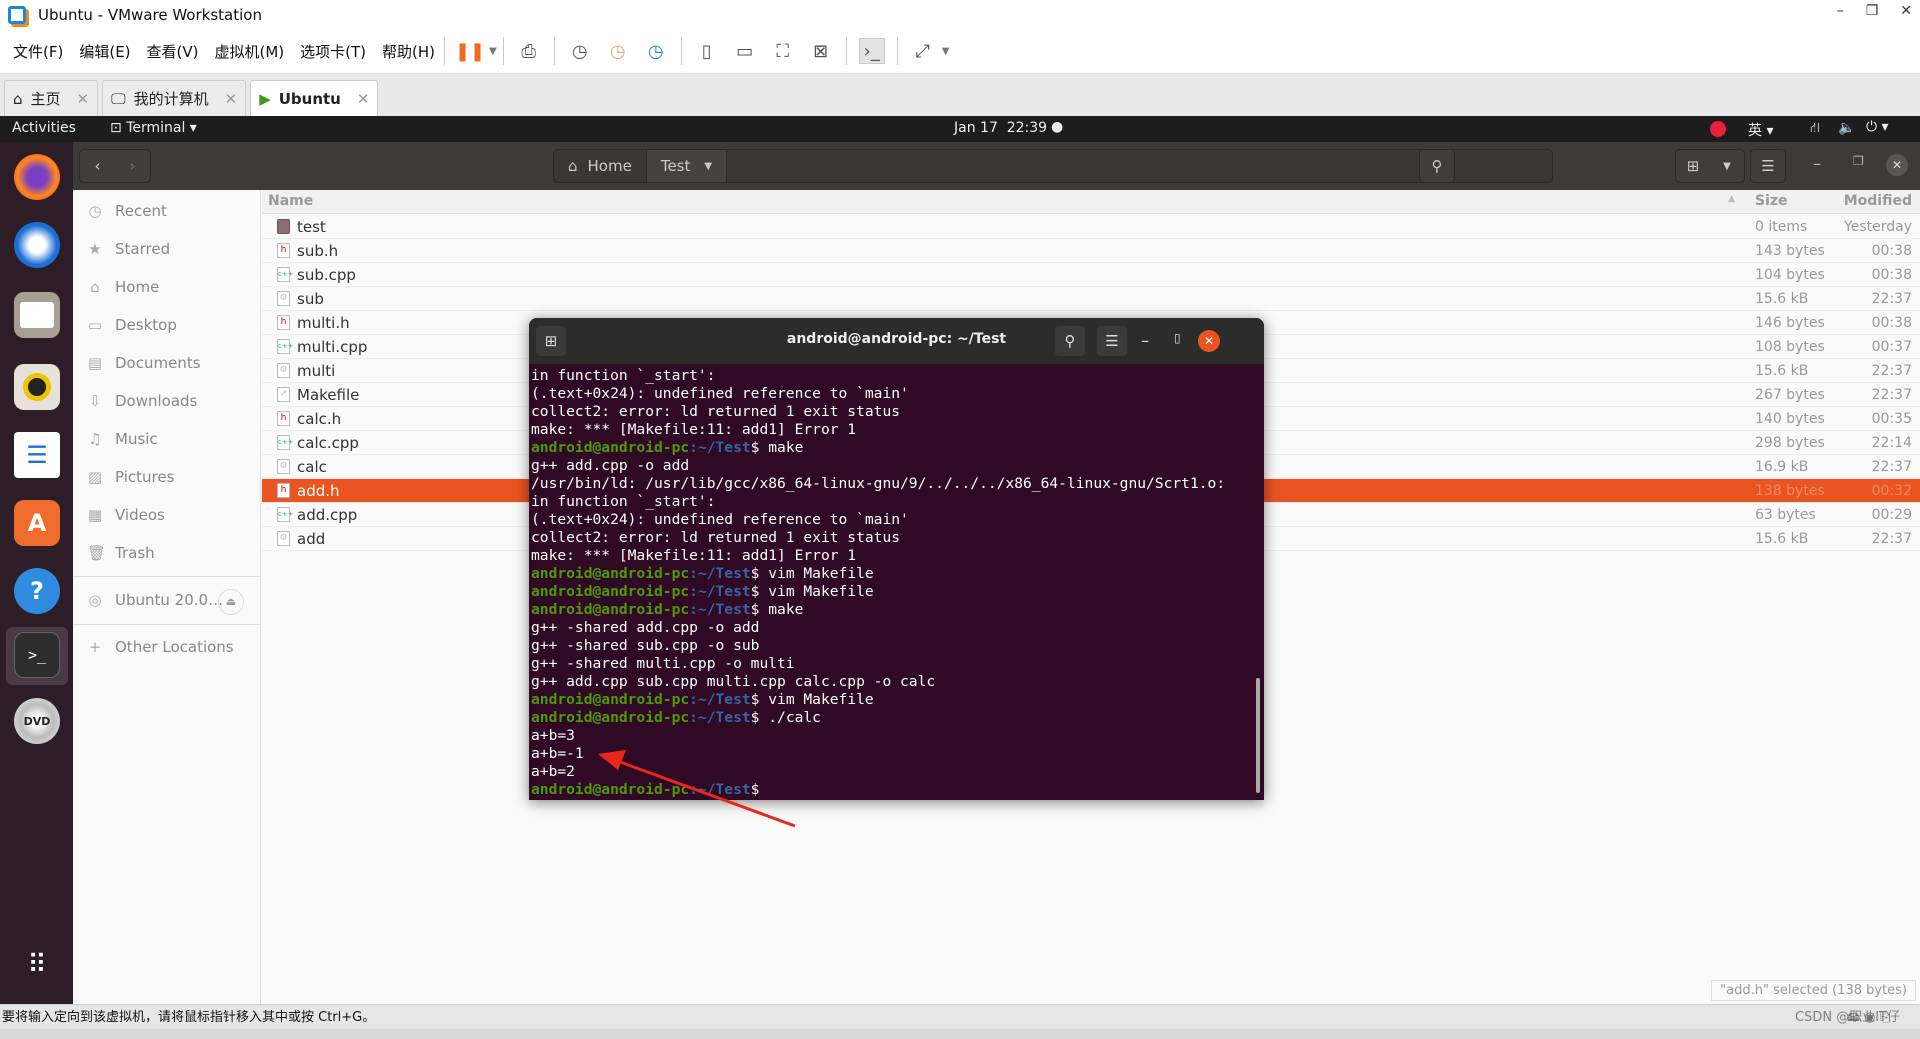 The height and width of the screenshot is (1039, 1920). Describe the element at coordinates (37, 965) in the screenshot. I see `show-applications-icon: ⠿` at that location.